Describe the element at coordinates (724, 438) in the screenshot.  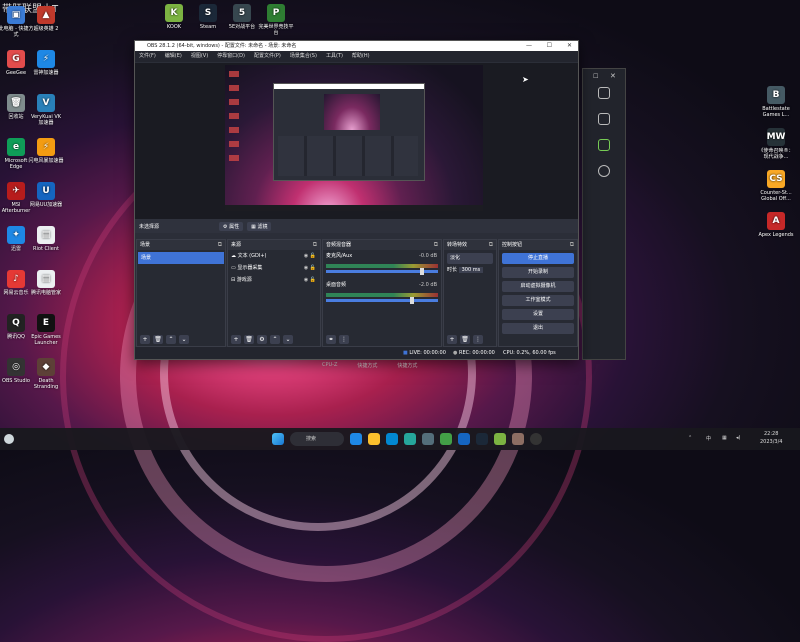
I see `network-icon: ▦` at that location.